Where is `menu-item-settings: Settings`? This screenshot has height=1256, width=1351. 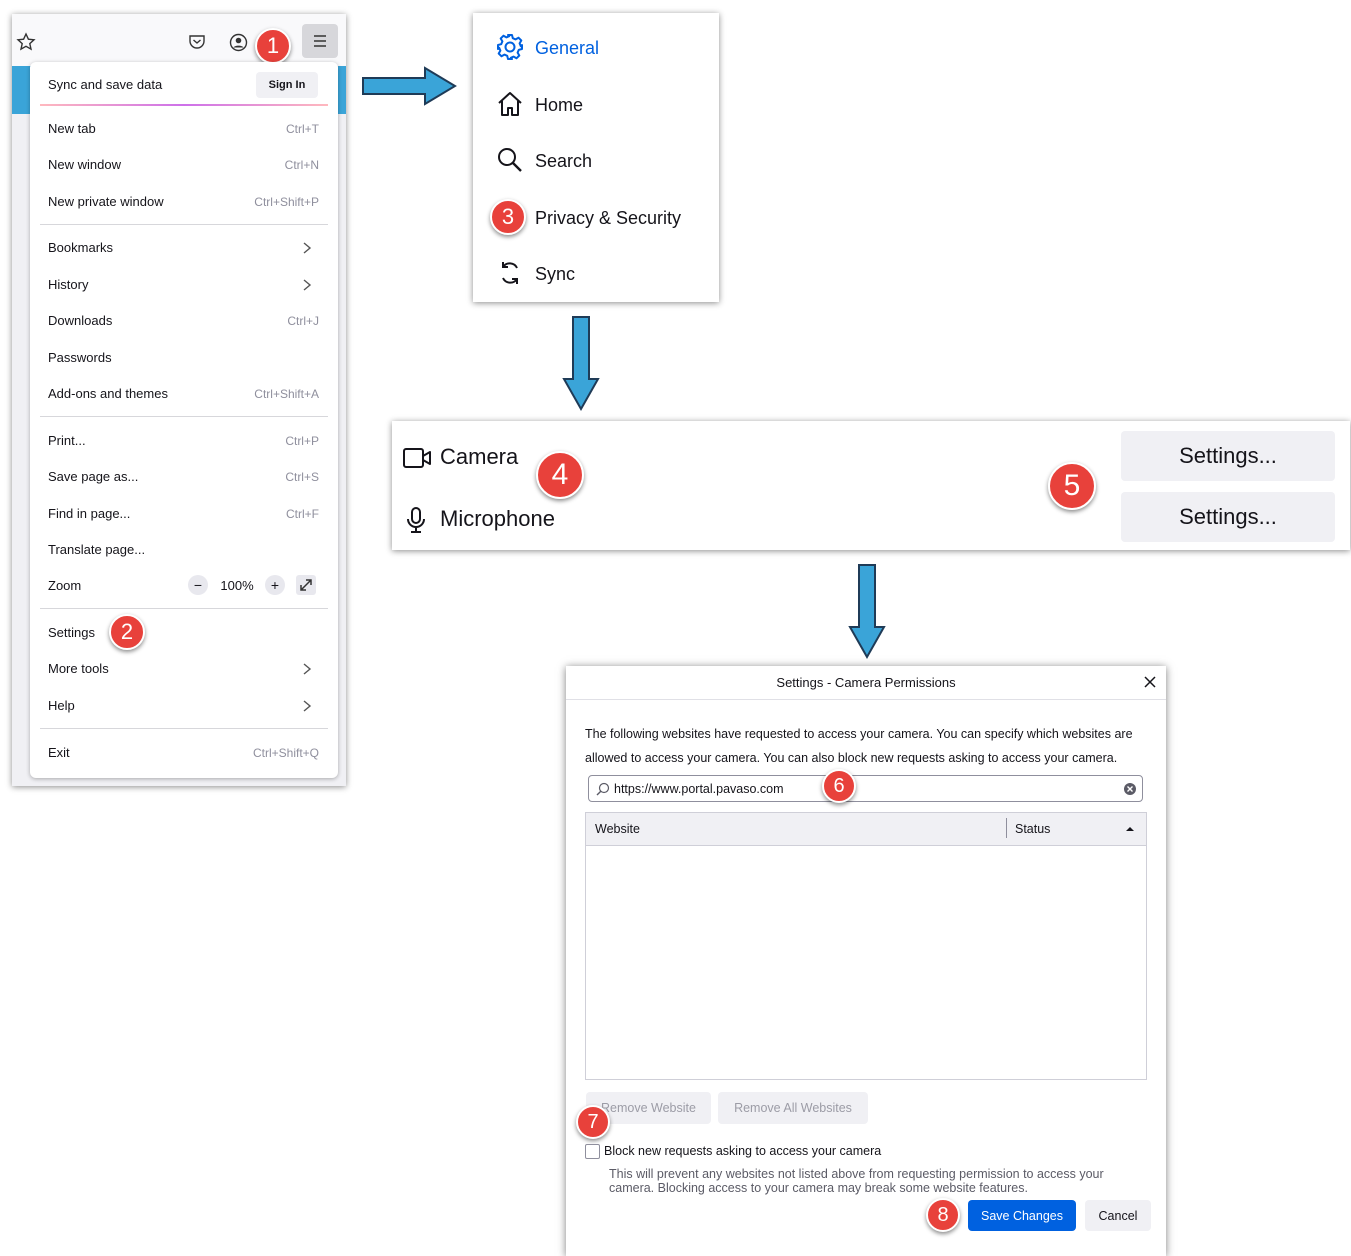 menu-item-settings: Settings is located at coordinates (71, 632).